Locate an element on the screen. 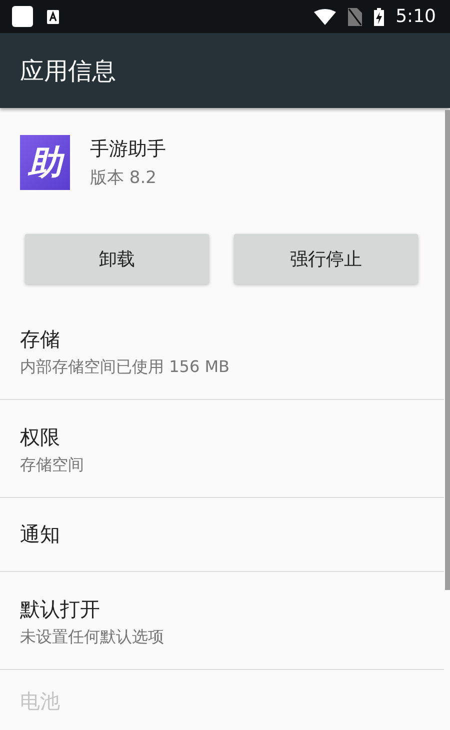 This screenshot has width=450, height=730. settings-item: 默认打开 未设置任何默认选项 is located at coordinates (222, 621).